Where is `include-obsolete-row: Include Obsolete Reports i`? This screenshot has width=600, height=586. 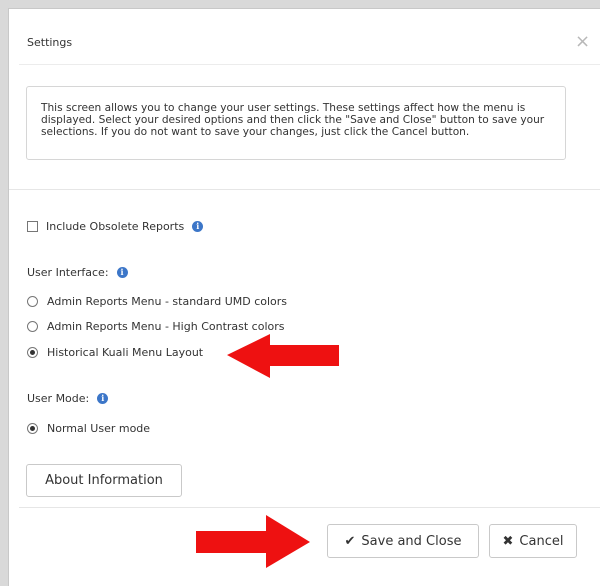 include-obsolete-row: Include Obsolete Reports i is located at coordinates (115, 226).